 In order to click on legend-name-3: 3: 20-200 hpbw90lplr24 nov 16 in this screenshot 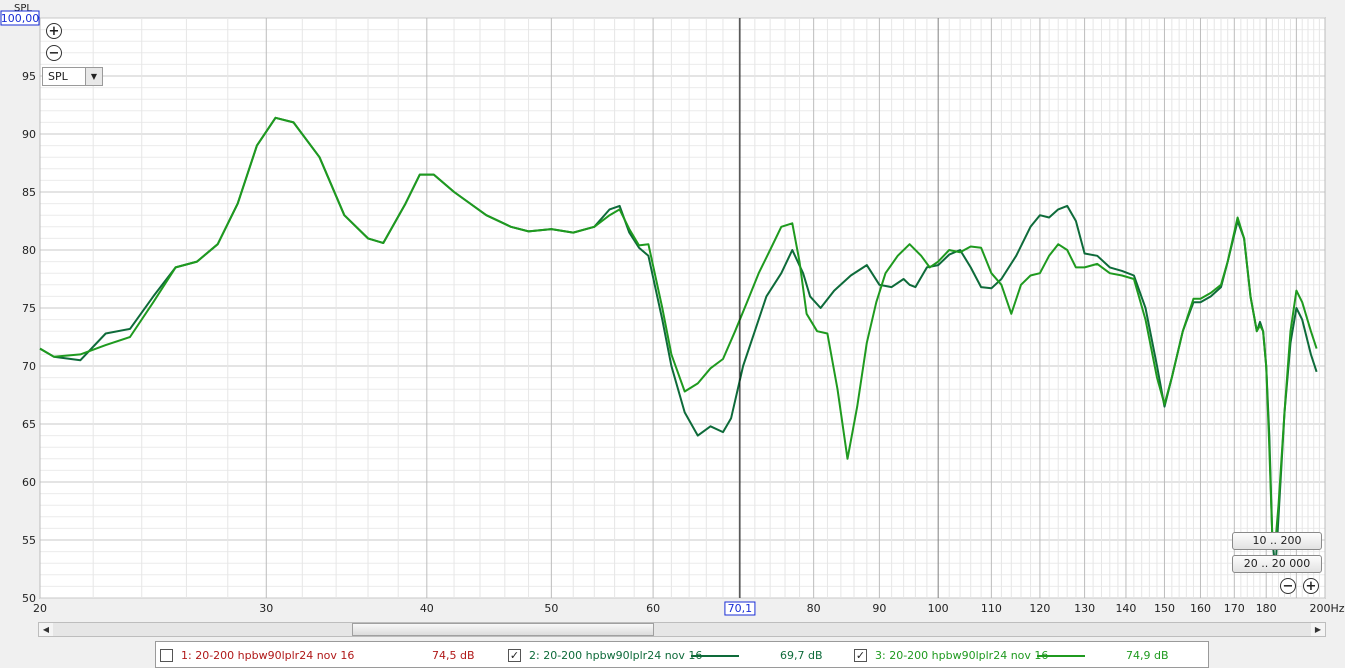, I will do `click(962, 655)`.